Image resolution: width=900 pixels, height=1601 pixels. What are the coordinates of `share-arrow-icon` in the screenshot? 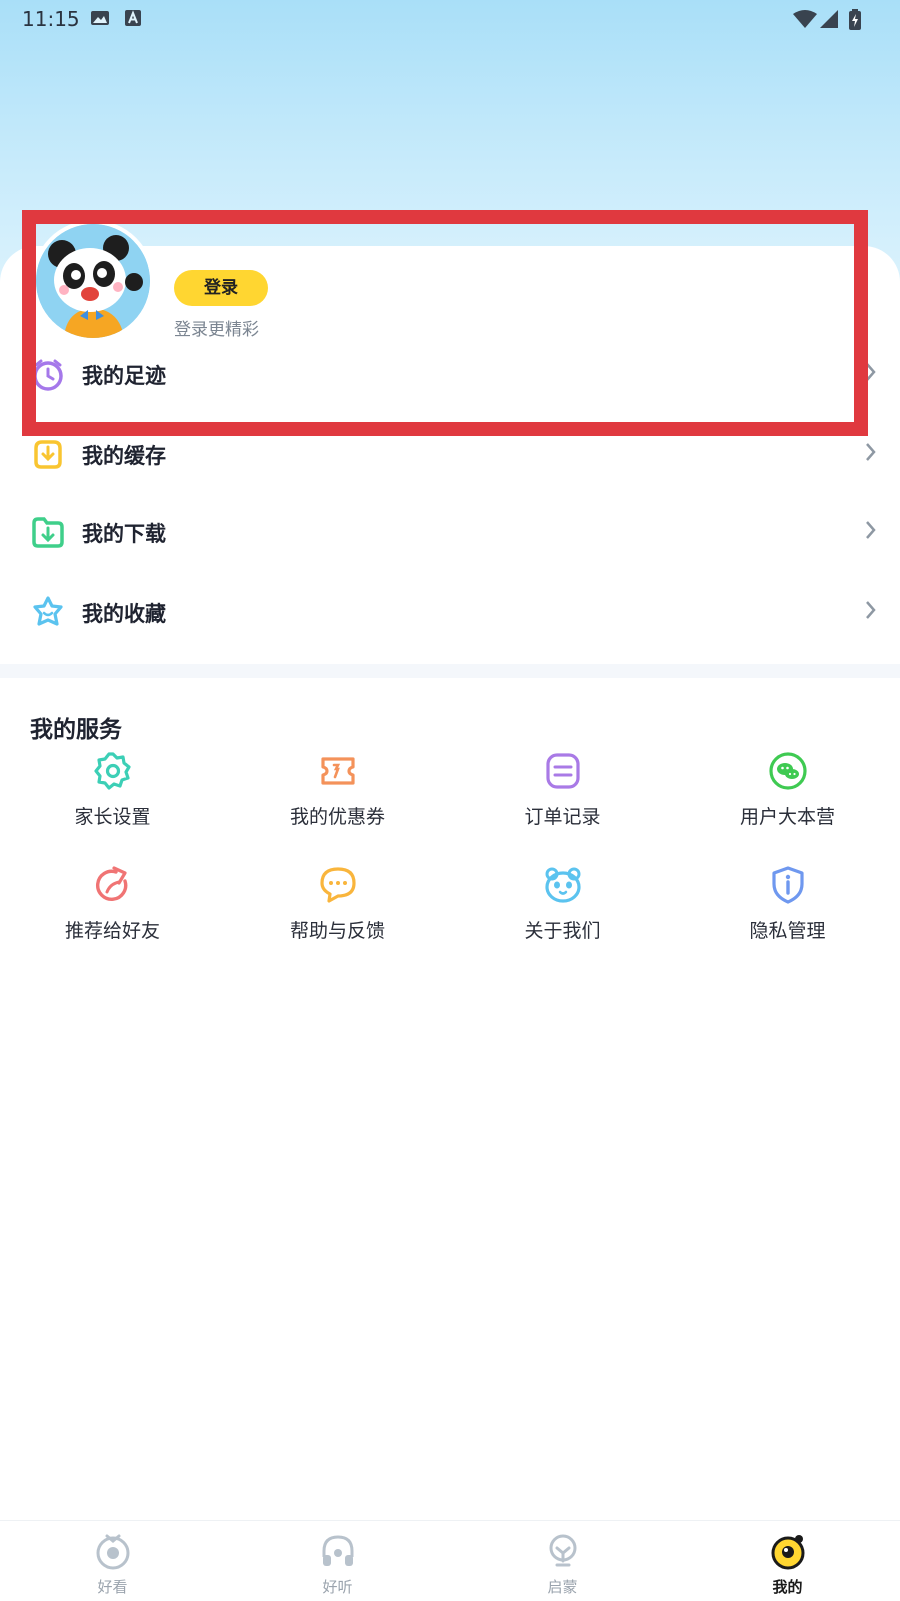 It's located at (112, 883).